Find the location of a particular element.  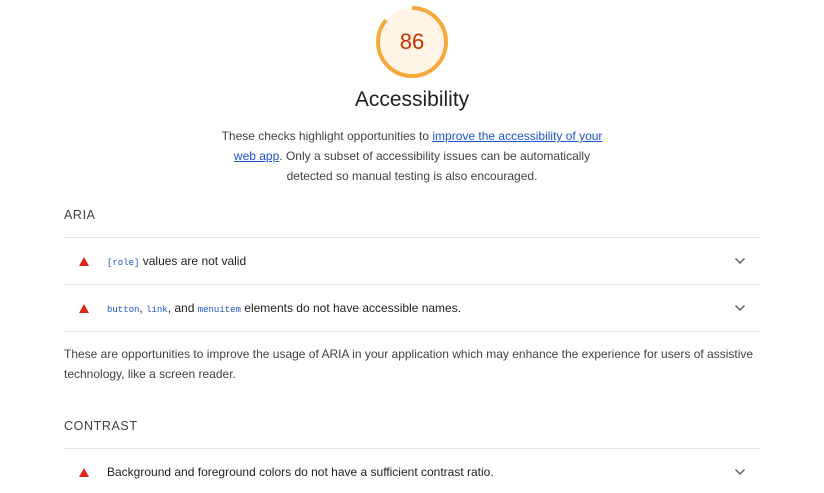

score-gauge: 86 is located at coordinates (412, 42).